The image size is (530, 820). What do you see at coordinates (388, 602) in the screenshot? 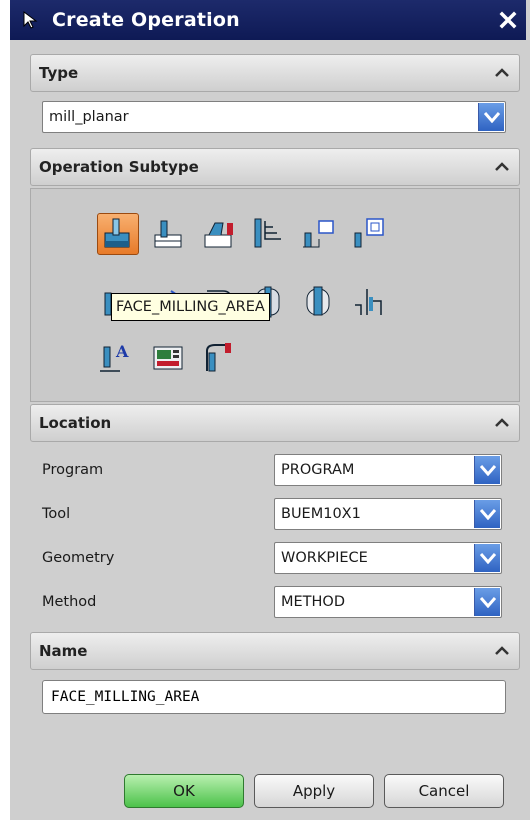
I see `method-dropdown: METHOD` at bounding box center [388, 602].